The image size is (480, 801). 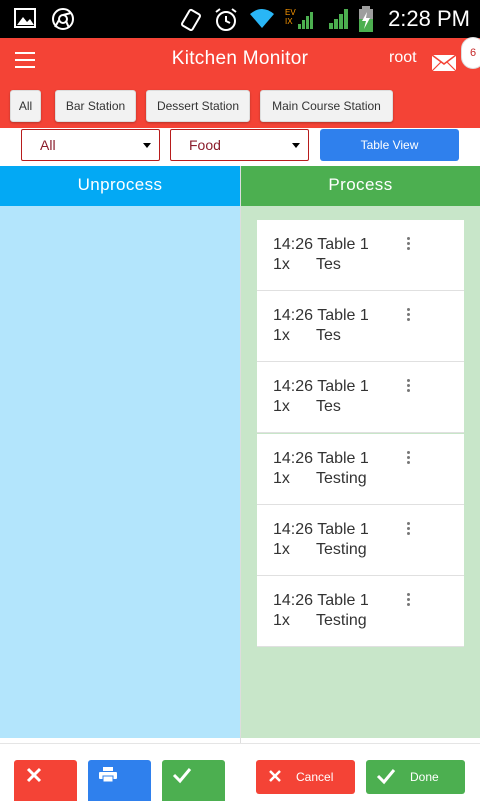 I want to click on cancel-label: Cancel, so click(x=315, y=777).